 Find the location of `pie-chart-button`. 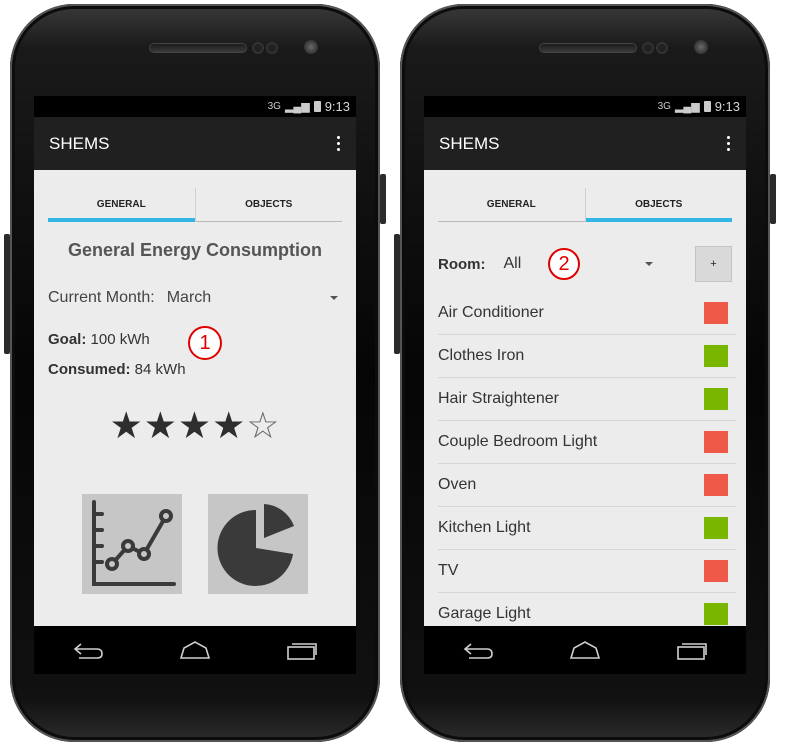

pie-chart-button is located at coordinates (258, 544).